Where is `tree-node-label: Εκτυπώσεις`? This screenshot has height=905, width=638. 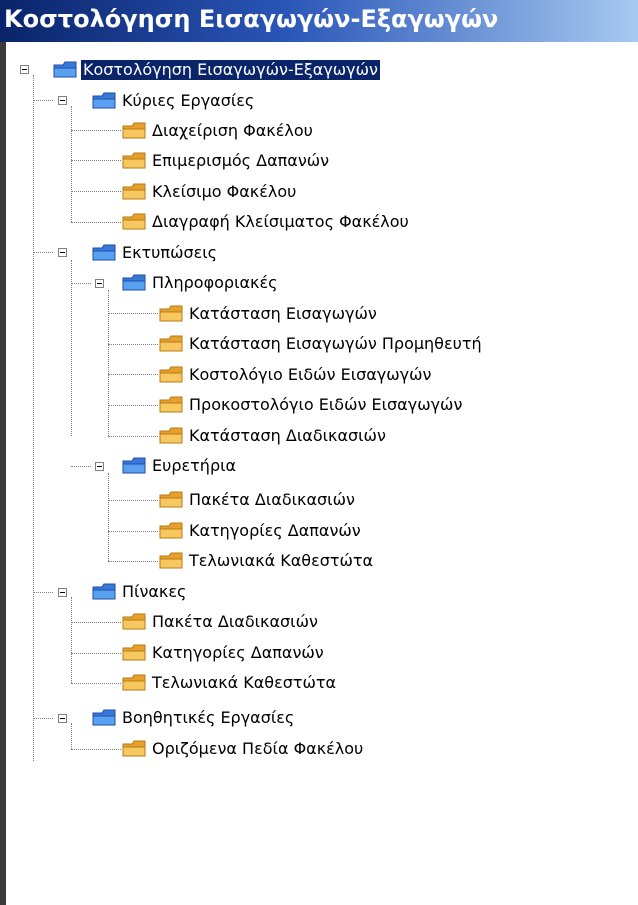 tree-node-label: Εκτυπώσεις is located at coordinates (170, 252).